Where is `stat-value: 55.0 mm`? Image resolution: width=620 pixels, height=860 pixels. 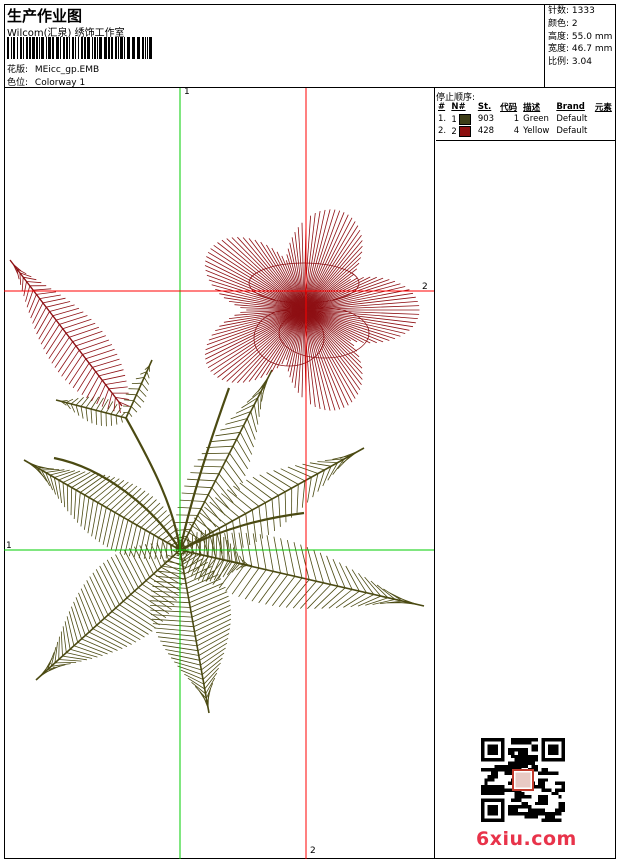 stat-value: 55.0 mm is located at coordinates (592, 36).